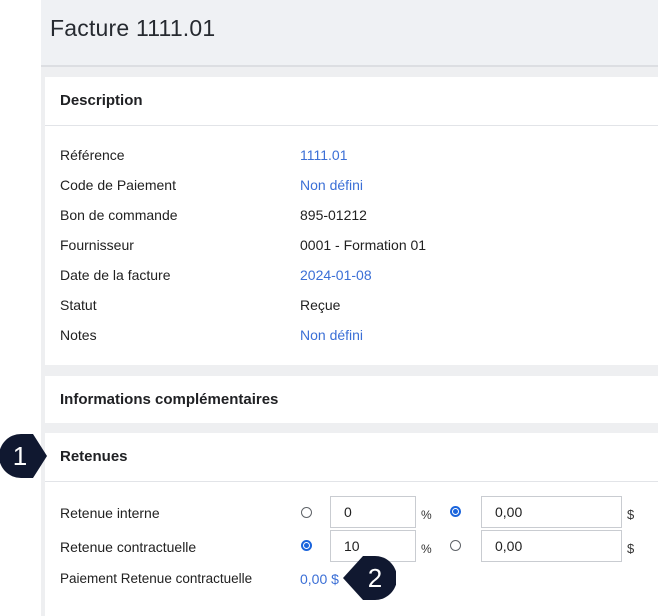  I want to click on contractual-amount-input, so click(551, 546).